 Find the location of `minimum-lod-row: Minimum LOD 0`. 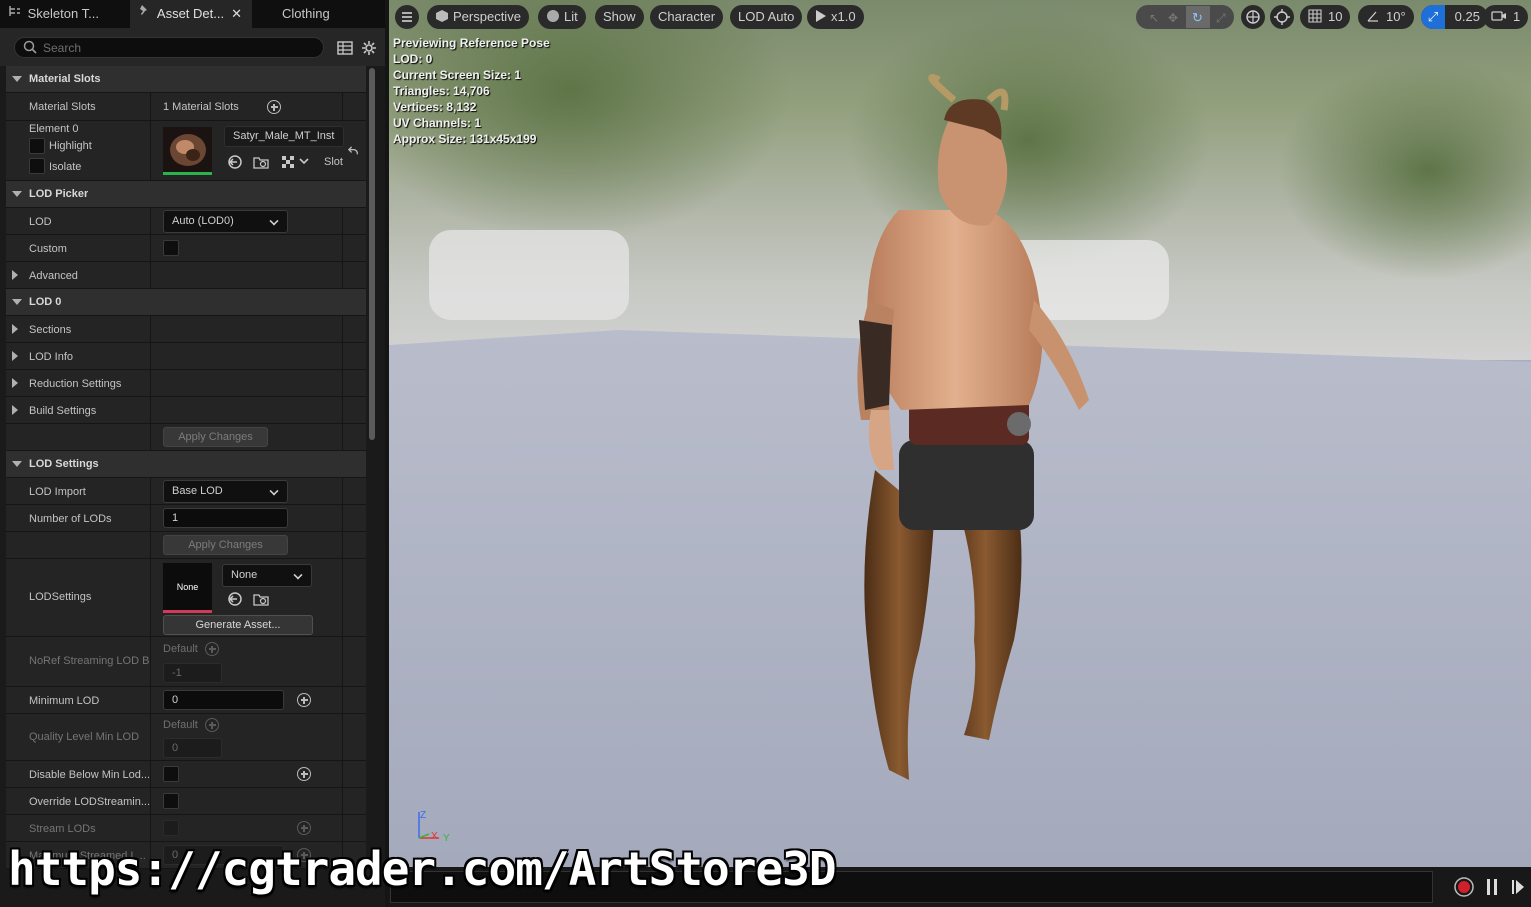

minimum-lod-row: Minimum LOD 0 is located at coordinates (186, 700).